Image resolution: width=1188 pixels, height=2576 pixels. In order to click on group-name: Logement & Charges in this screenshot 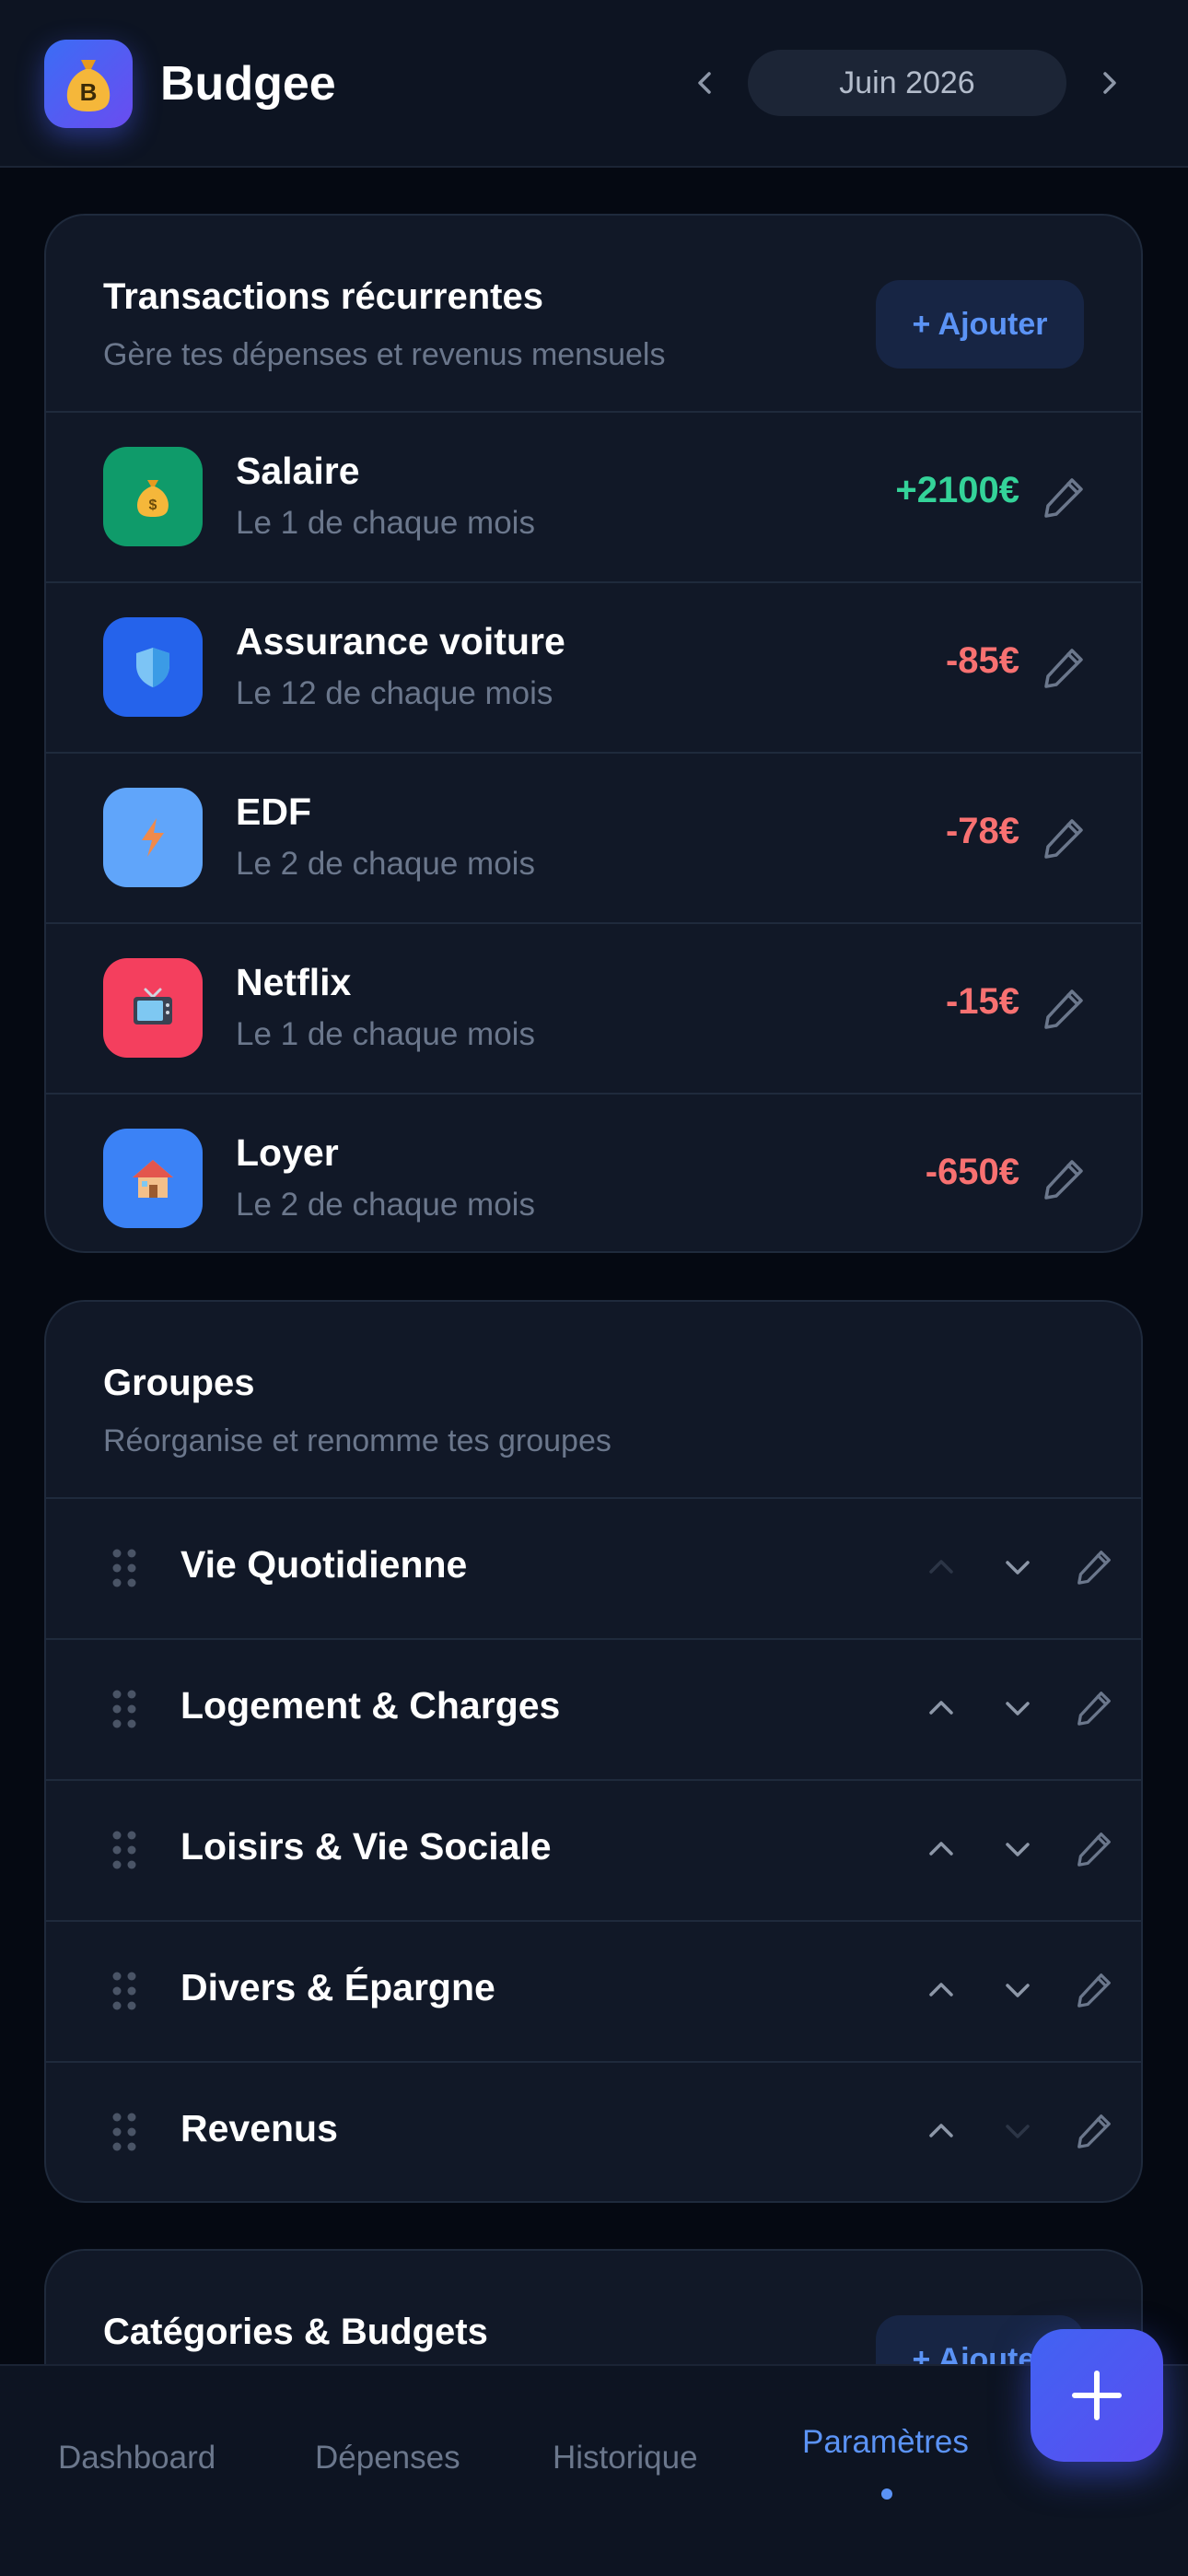, I will do `click(371, 1705)`.